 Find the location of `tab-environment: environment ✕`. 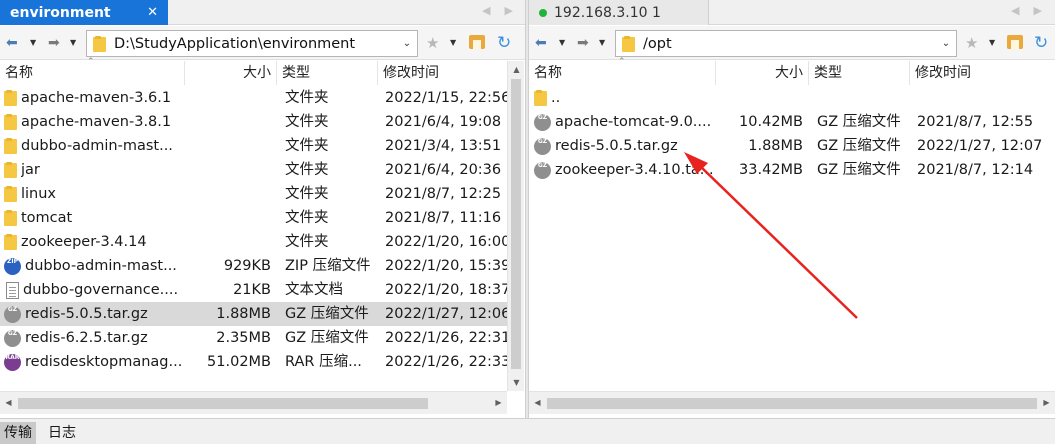

tab-environment: environment ✕ is located at coordinates (84, 12).